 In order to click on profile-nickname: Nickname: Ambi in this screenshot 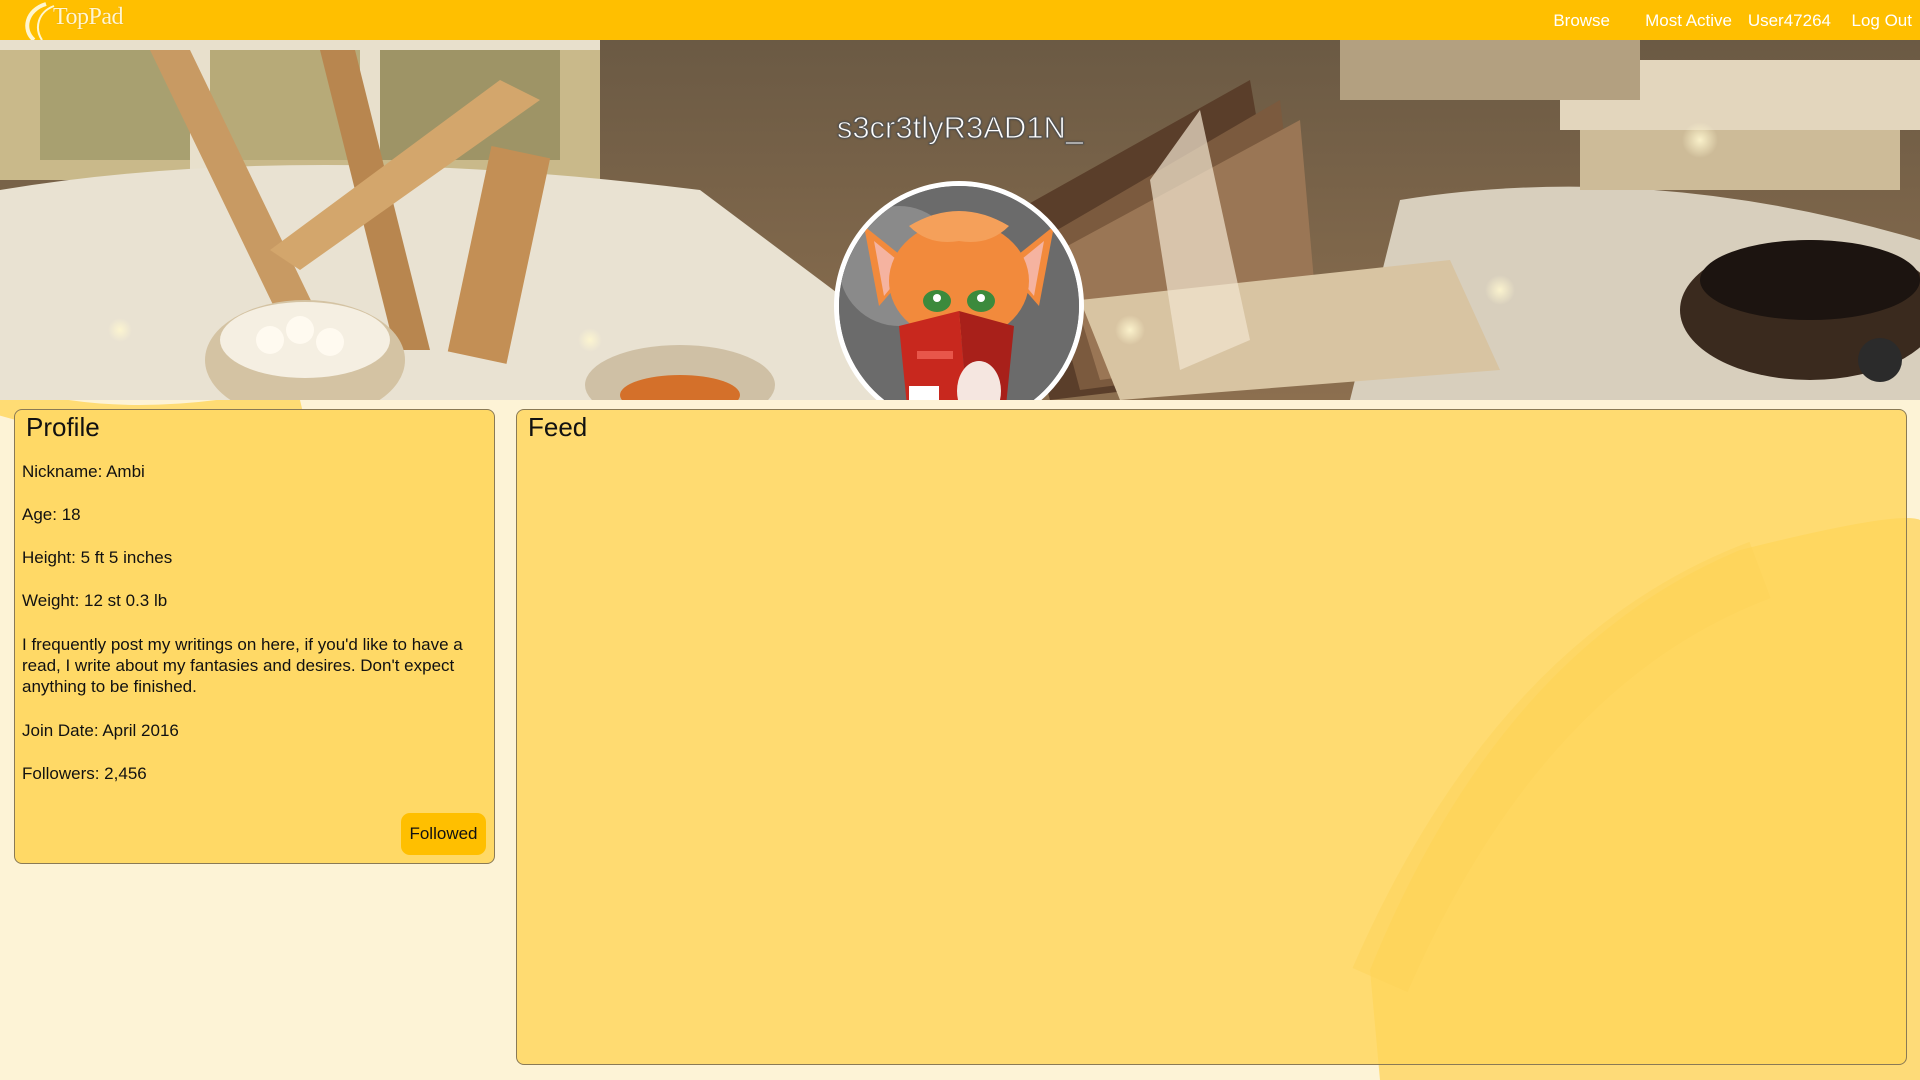, I will do `click(83, 471)`.